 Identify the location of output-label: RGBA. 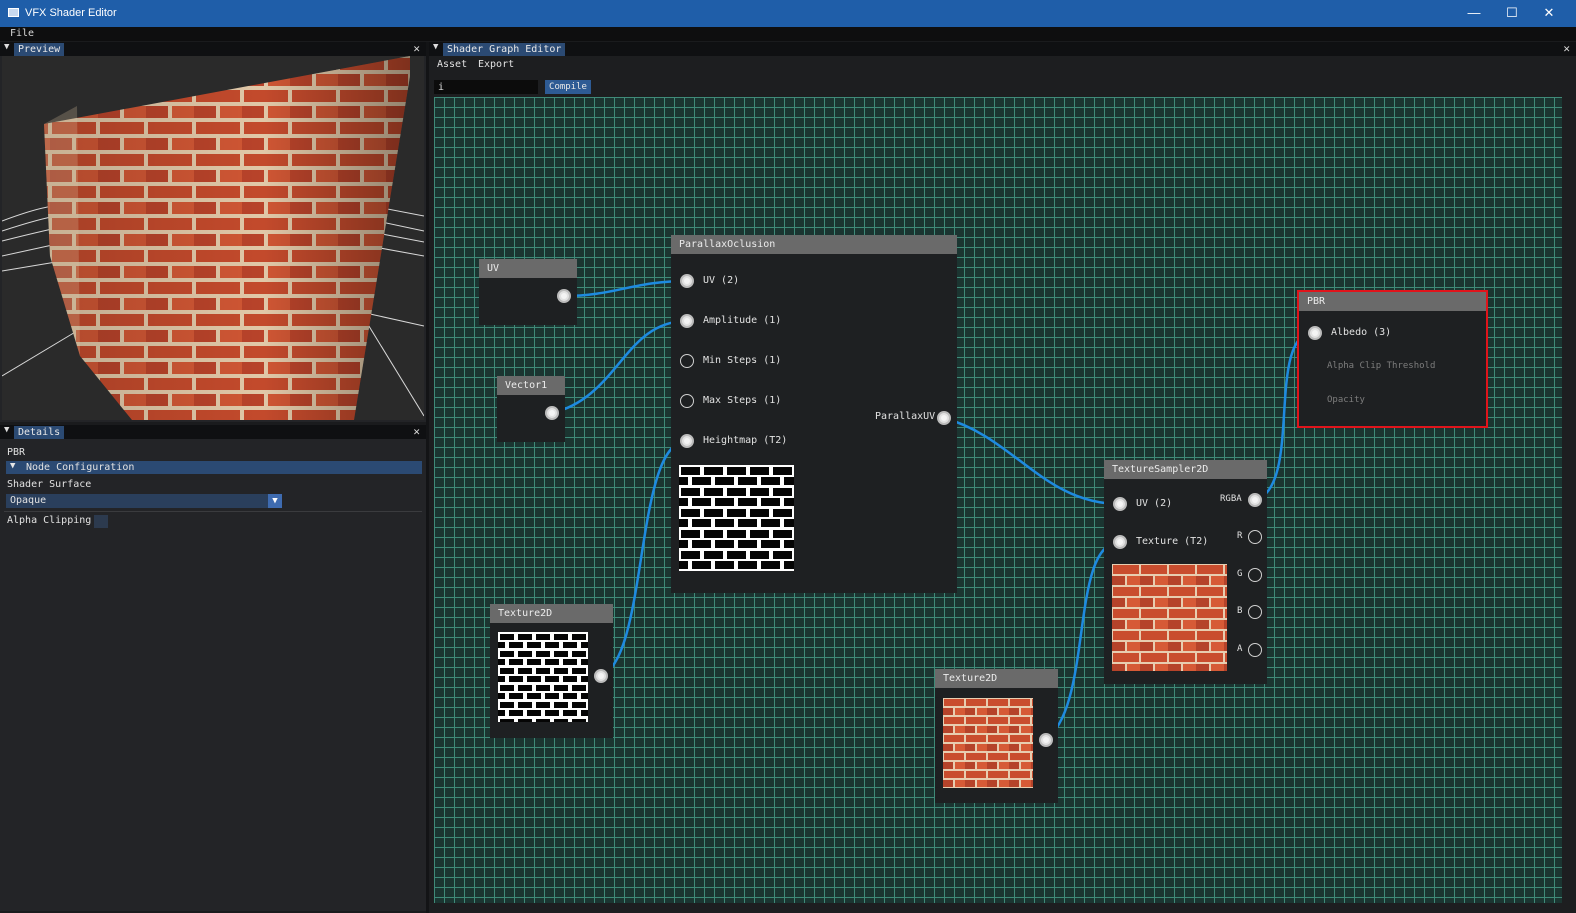
(1231, 499).